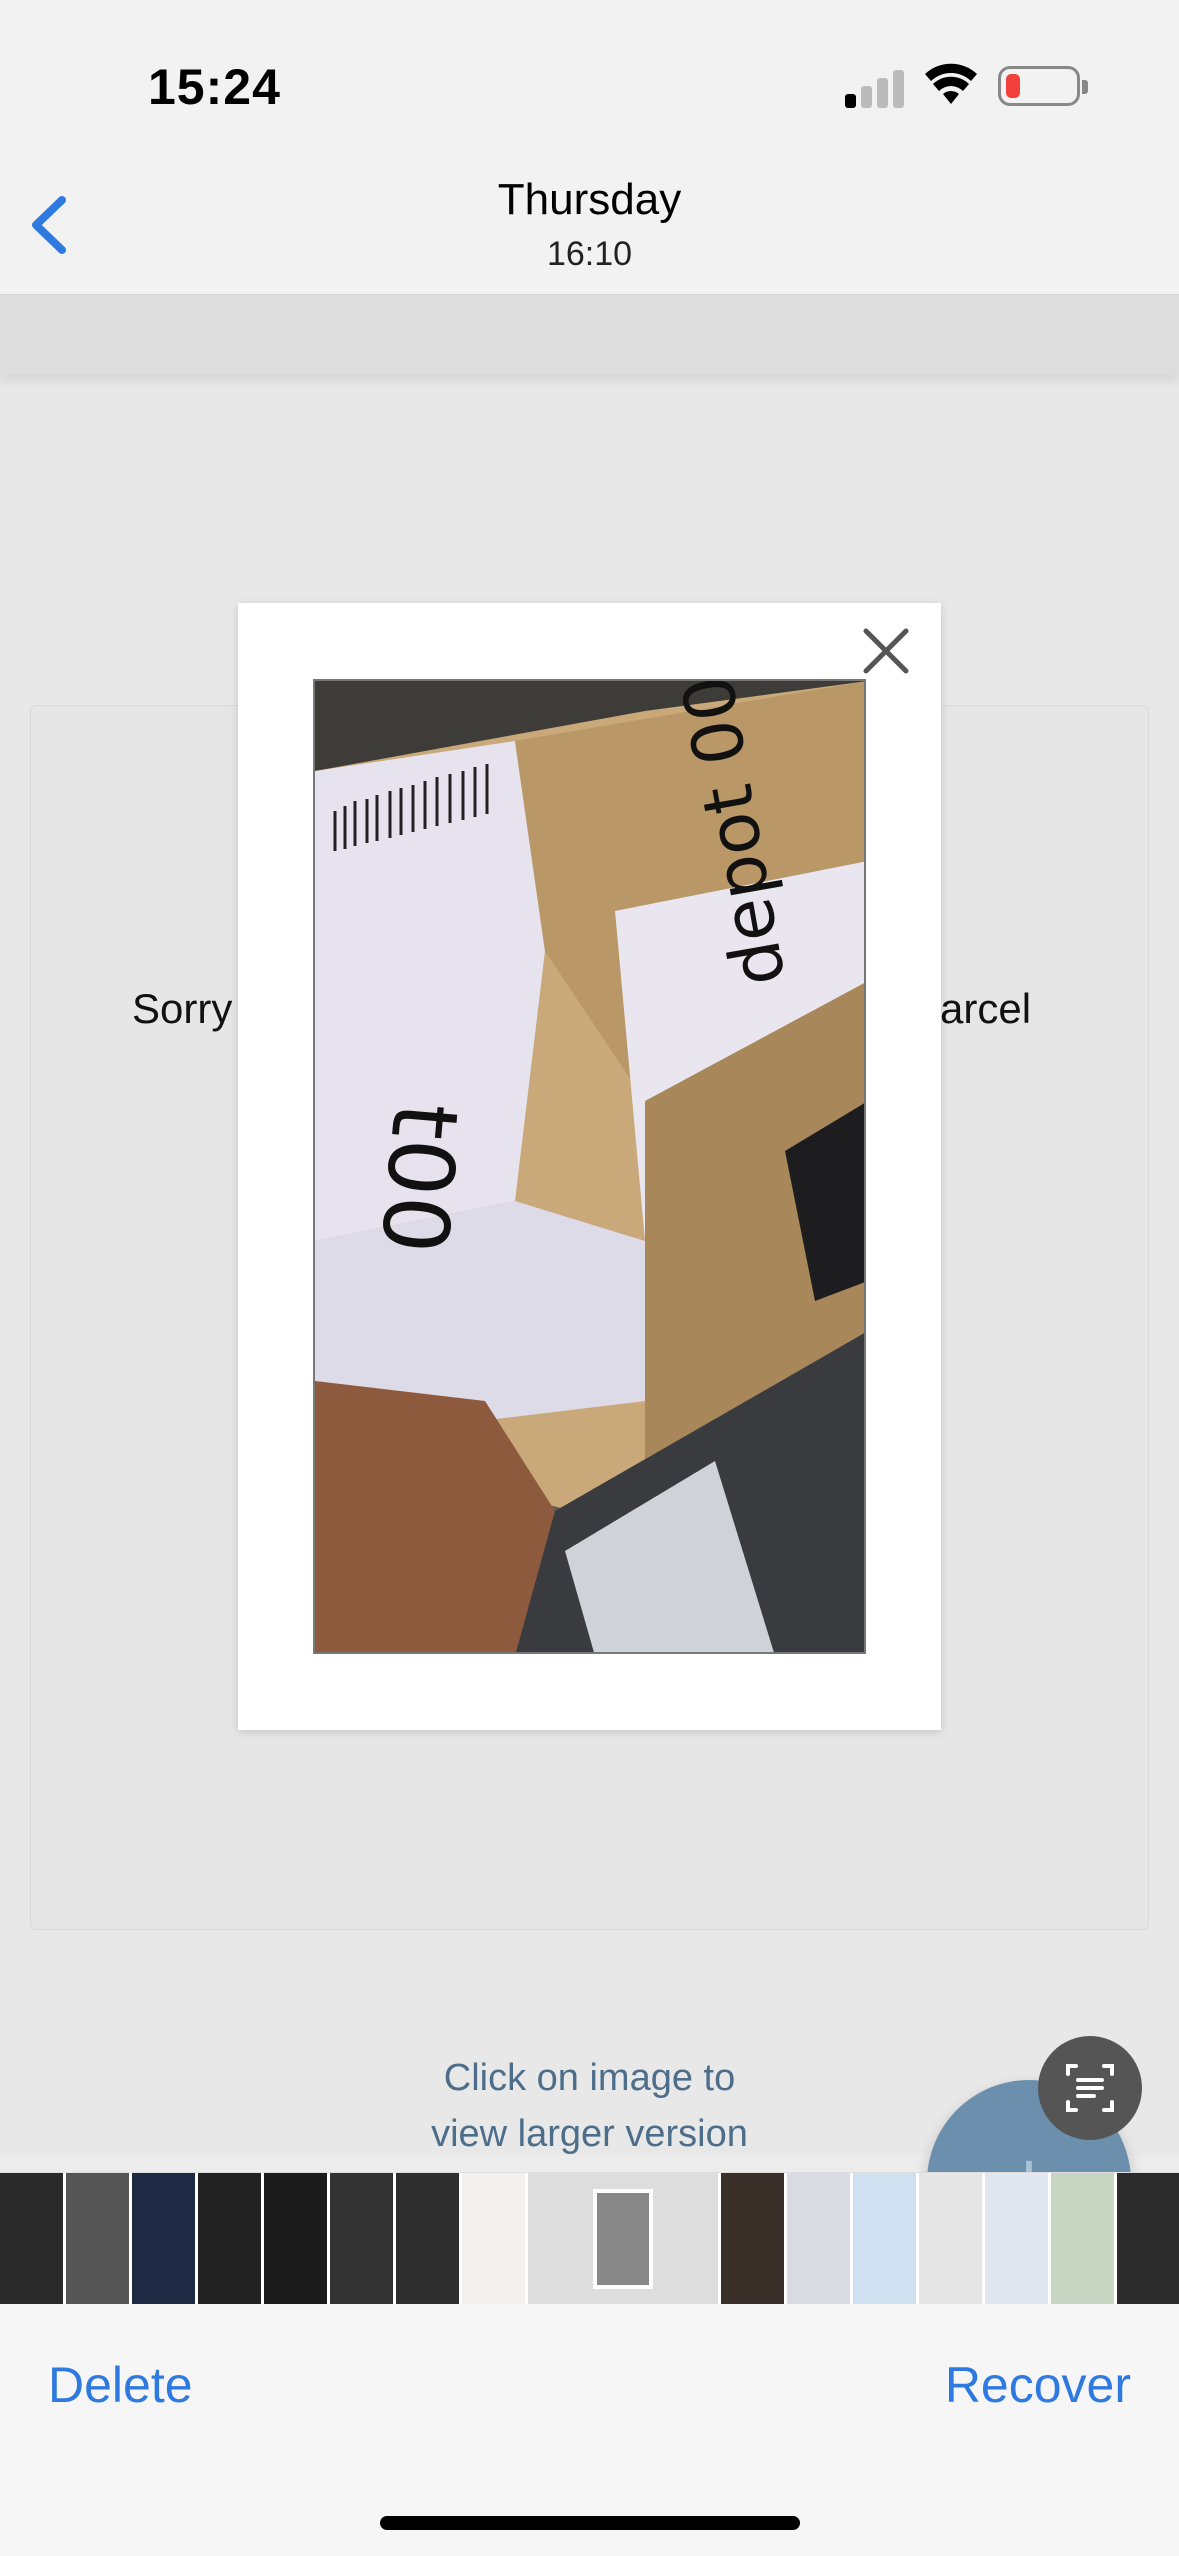 The image size is (1179, 2556). Describe the element at coordinates (1038, 2385) in the screenshot. I see `recover-button: Recover` at that location.